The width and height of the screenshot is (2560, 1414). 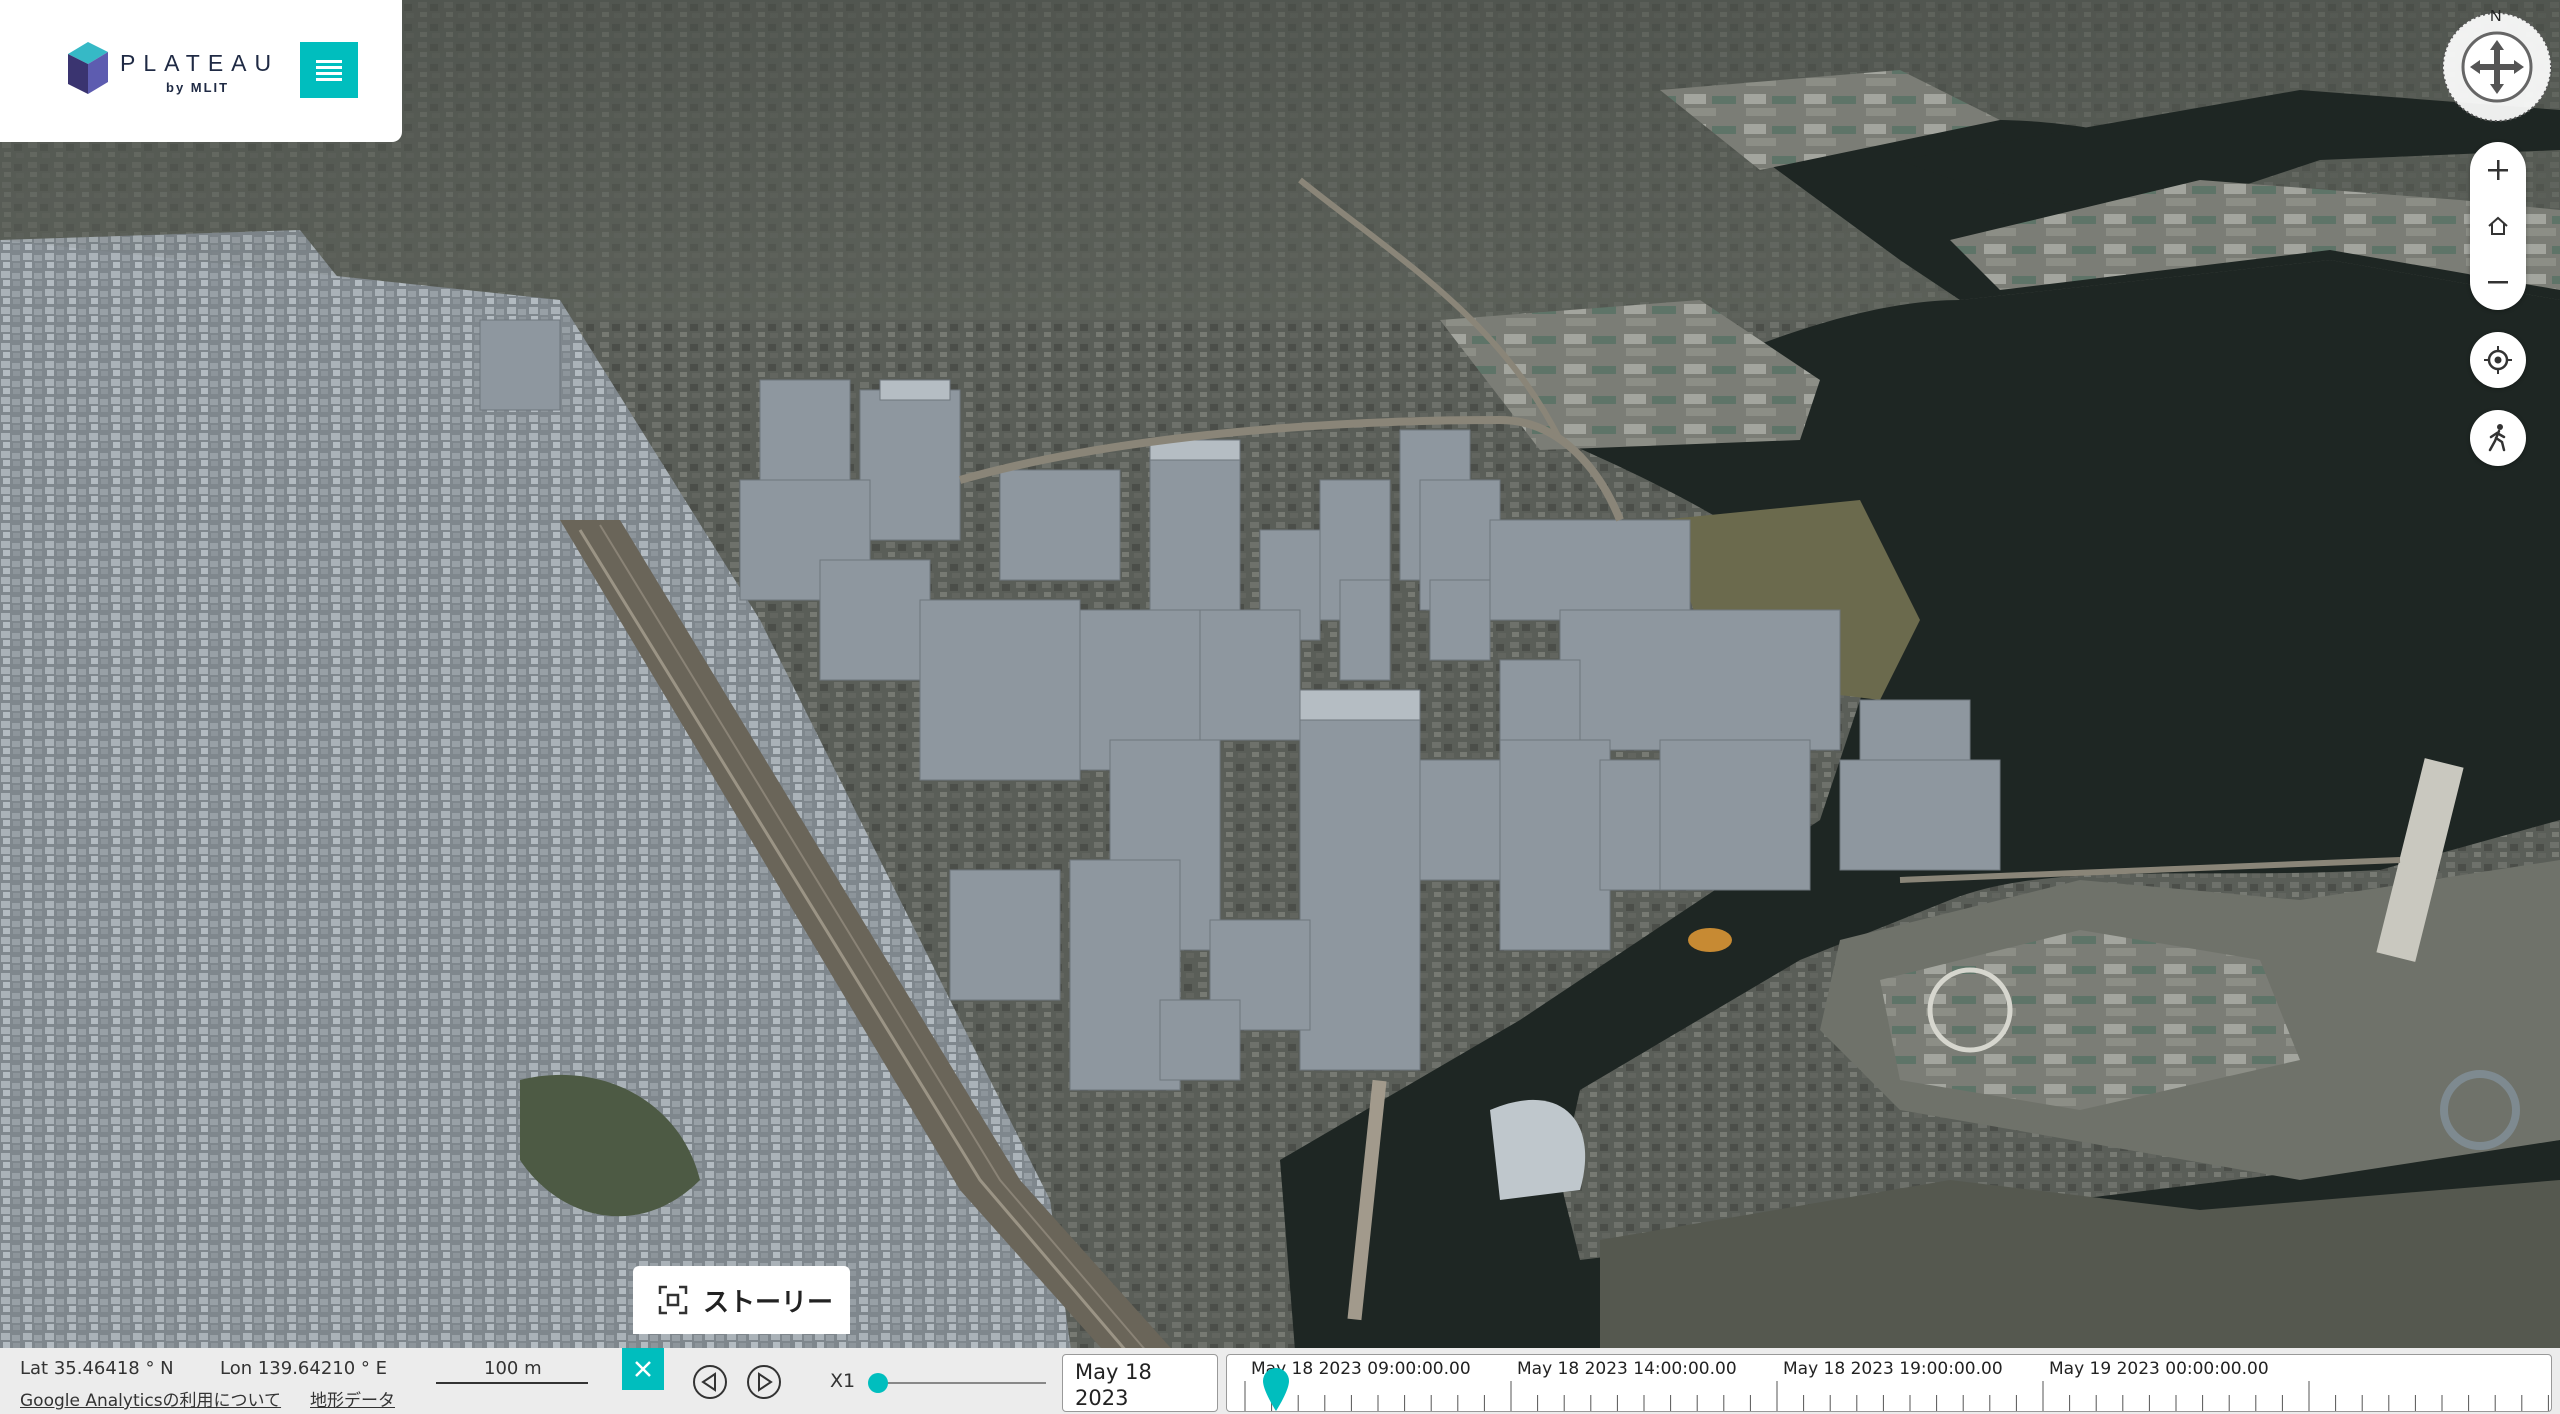 I want to click on walking-person-icon, so click(x=2497, y=438).